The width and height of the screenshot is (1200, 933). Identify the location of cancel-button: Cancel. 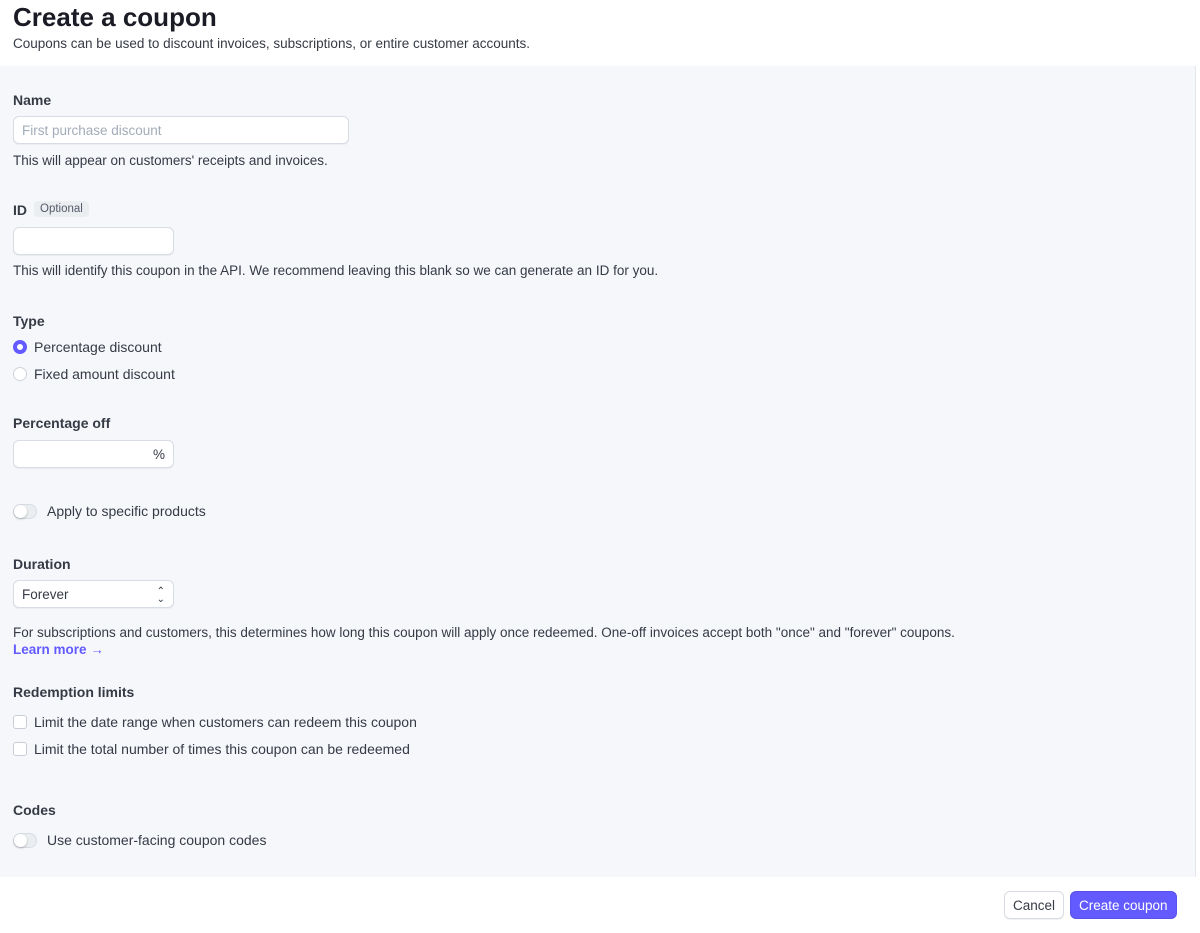
(1034, 905).